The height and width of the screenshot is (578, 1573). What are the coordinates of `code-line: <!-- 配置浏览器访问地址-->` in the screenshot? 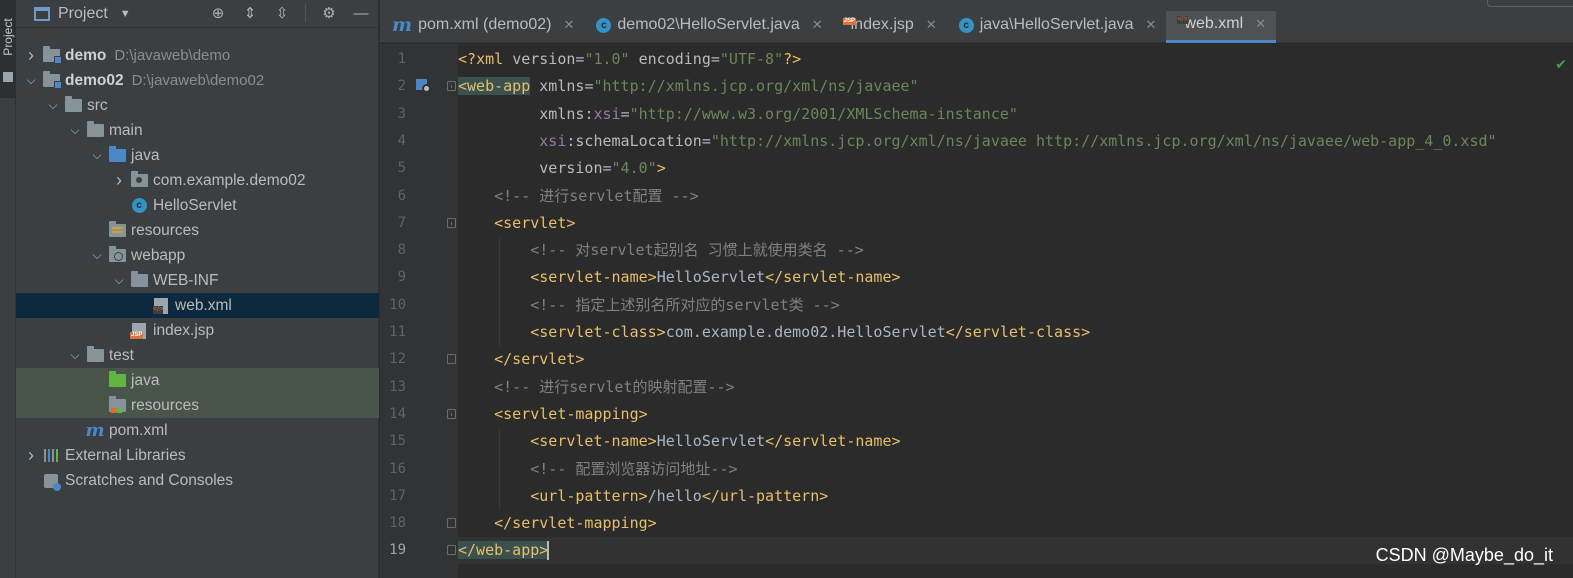 It's located at (1015, 469).